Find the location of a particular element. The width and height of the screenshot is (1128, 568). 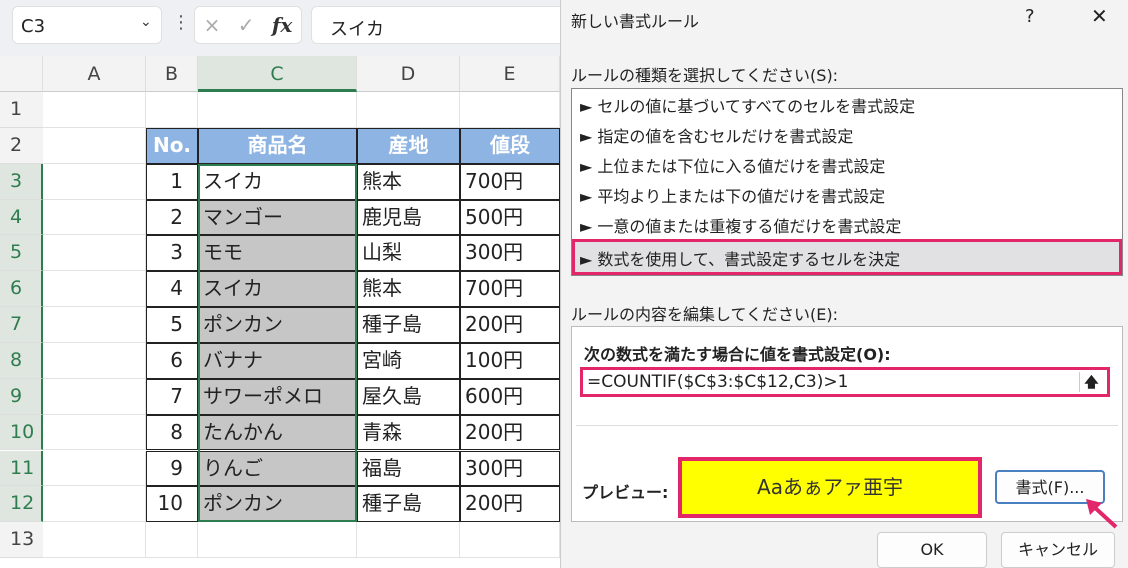

rule-type-item: ► 数式を使用して、書式設定するセルを決定 is located at coordinates (847, 257).